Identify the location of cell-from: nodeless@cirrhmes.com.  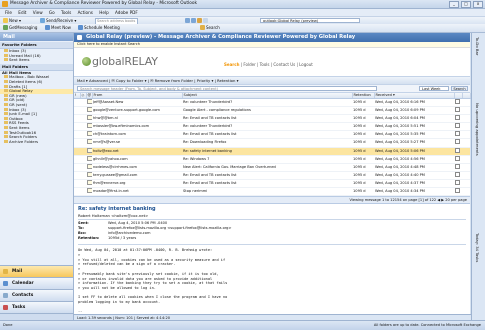
(137, 167).